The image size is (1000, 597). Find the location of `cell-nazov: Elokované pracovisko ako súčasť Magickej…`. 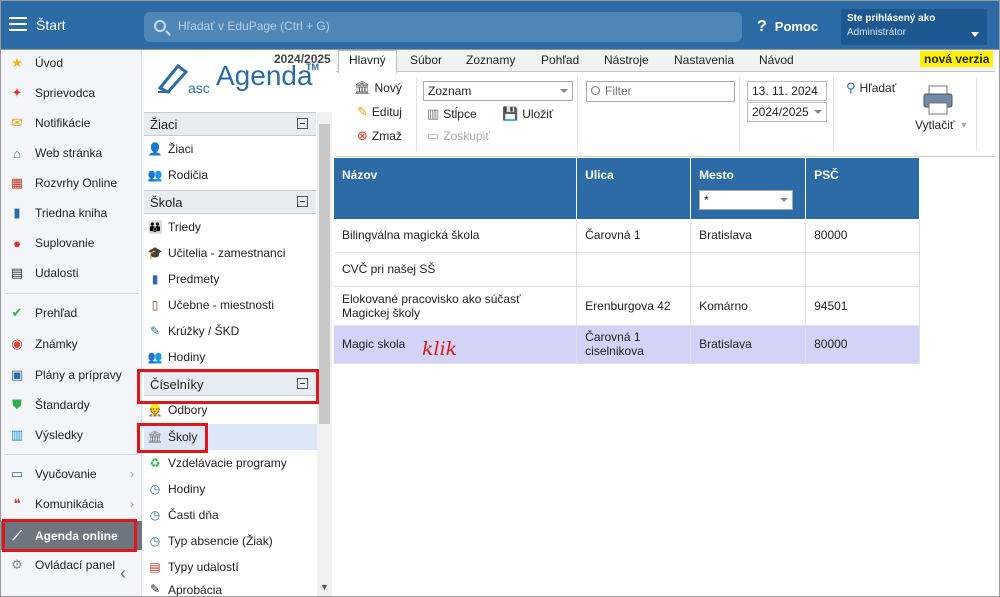

cell-nazov: Elokované pracovisko ako súčasť Magickej… is located at coordinates (456, 306).